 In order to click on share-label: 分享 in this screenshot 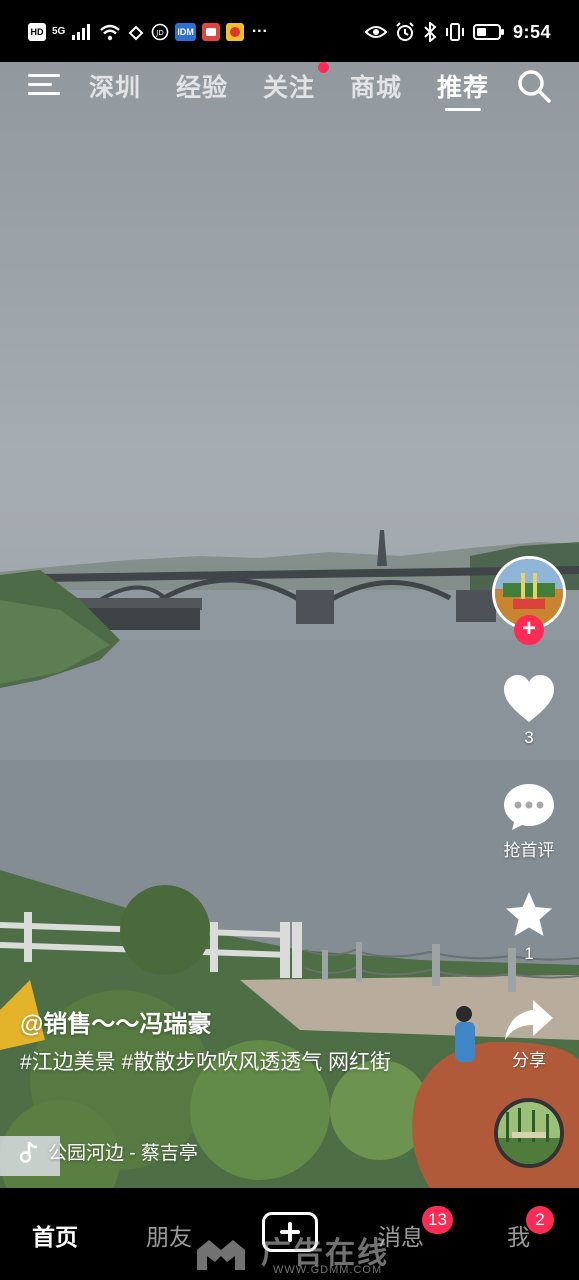, I will do `click(529, 1060)`.